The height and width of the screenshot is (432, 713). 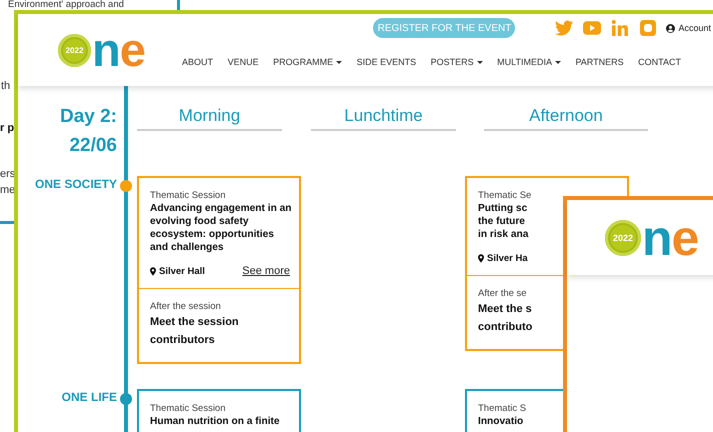 What do you see at coordinates (620, 28) in the screenshot?
I see `linkedin-icon` at bounding box center [620, 28].